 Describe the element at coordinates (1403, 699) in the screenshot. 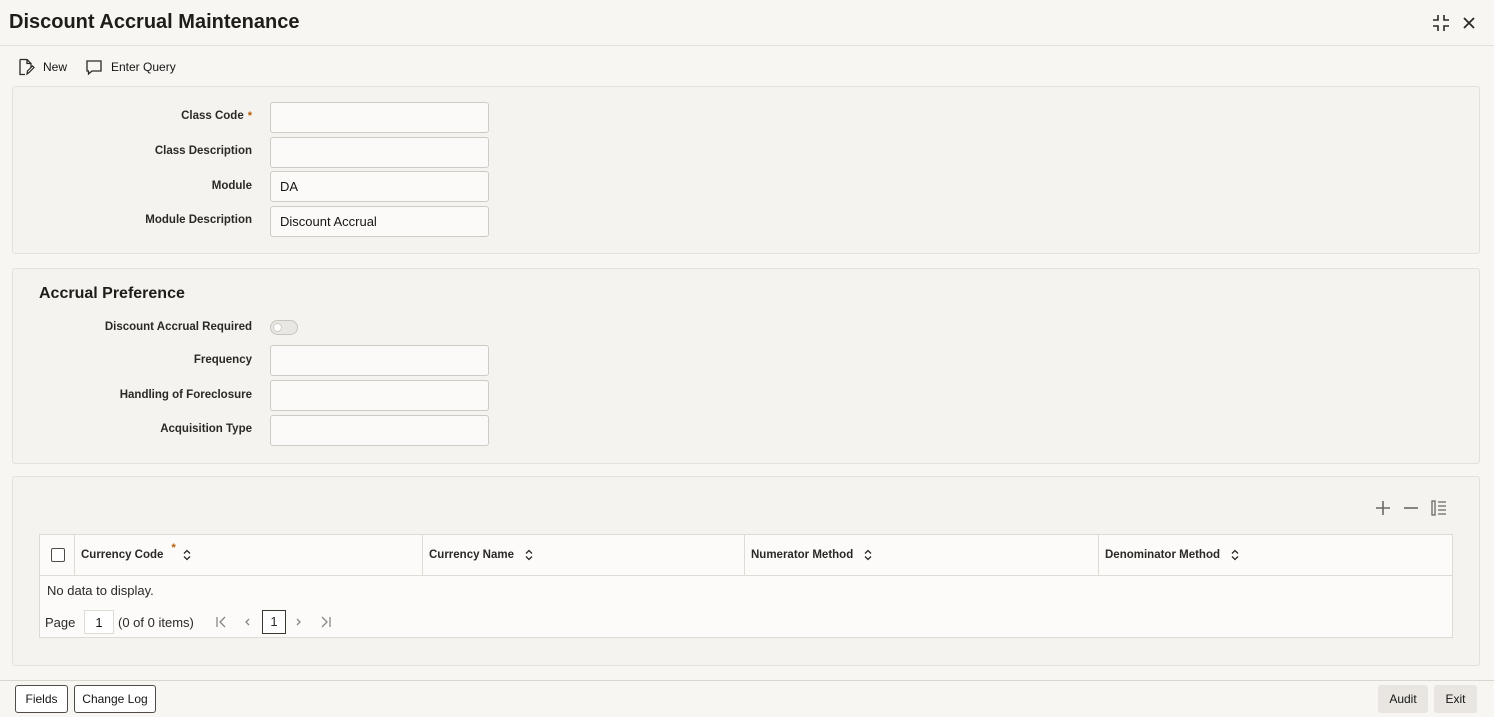

I see `audit-button: Audit` at that location.